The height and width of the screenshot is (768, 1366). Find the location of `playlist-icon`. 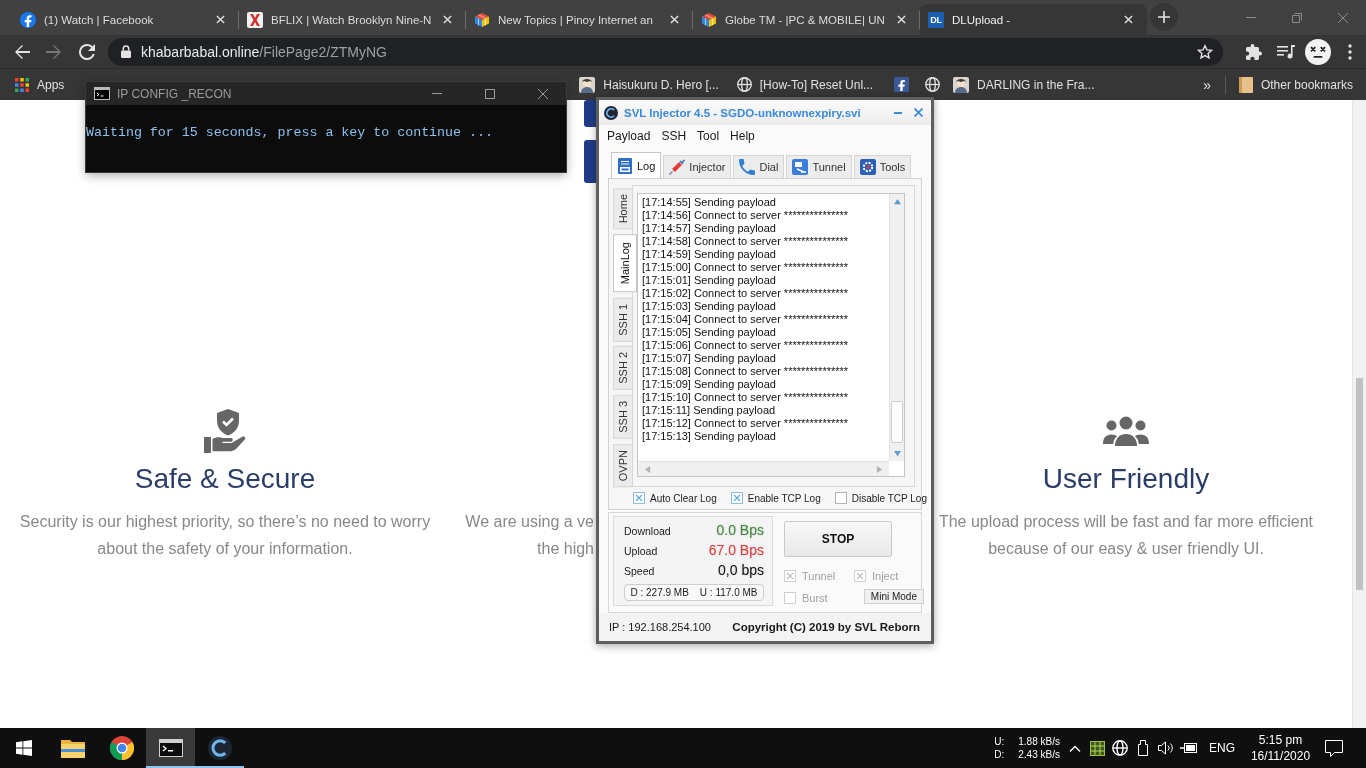

playlist-icon is located at coordinates (1286, 51).